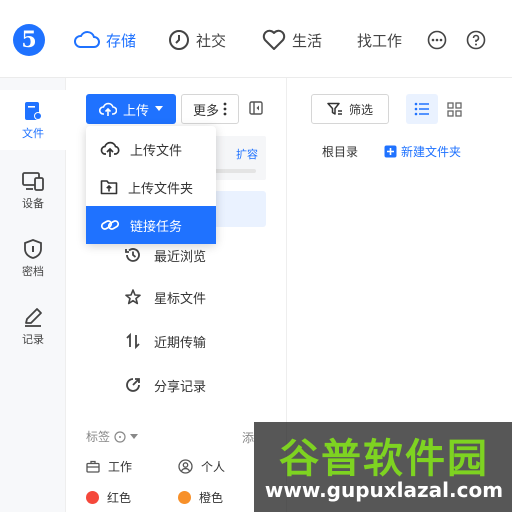  What do you see at coordinates (247, 154) in the screenshot?
I see `expand-storage-link: 扩容` at bounding box center [247, 154].